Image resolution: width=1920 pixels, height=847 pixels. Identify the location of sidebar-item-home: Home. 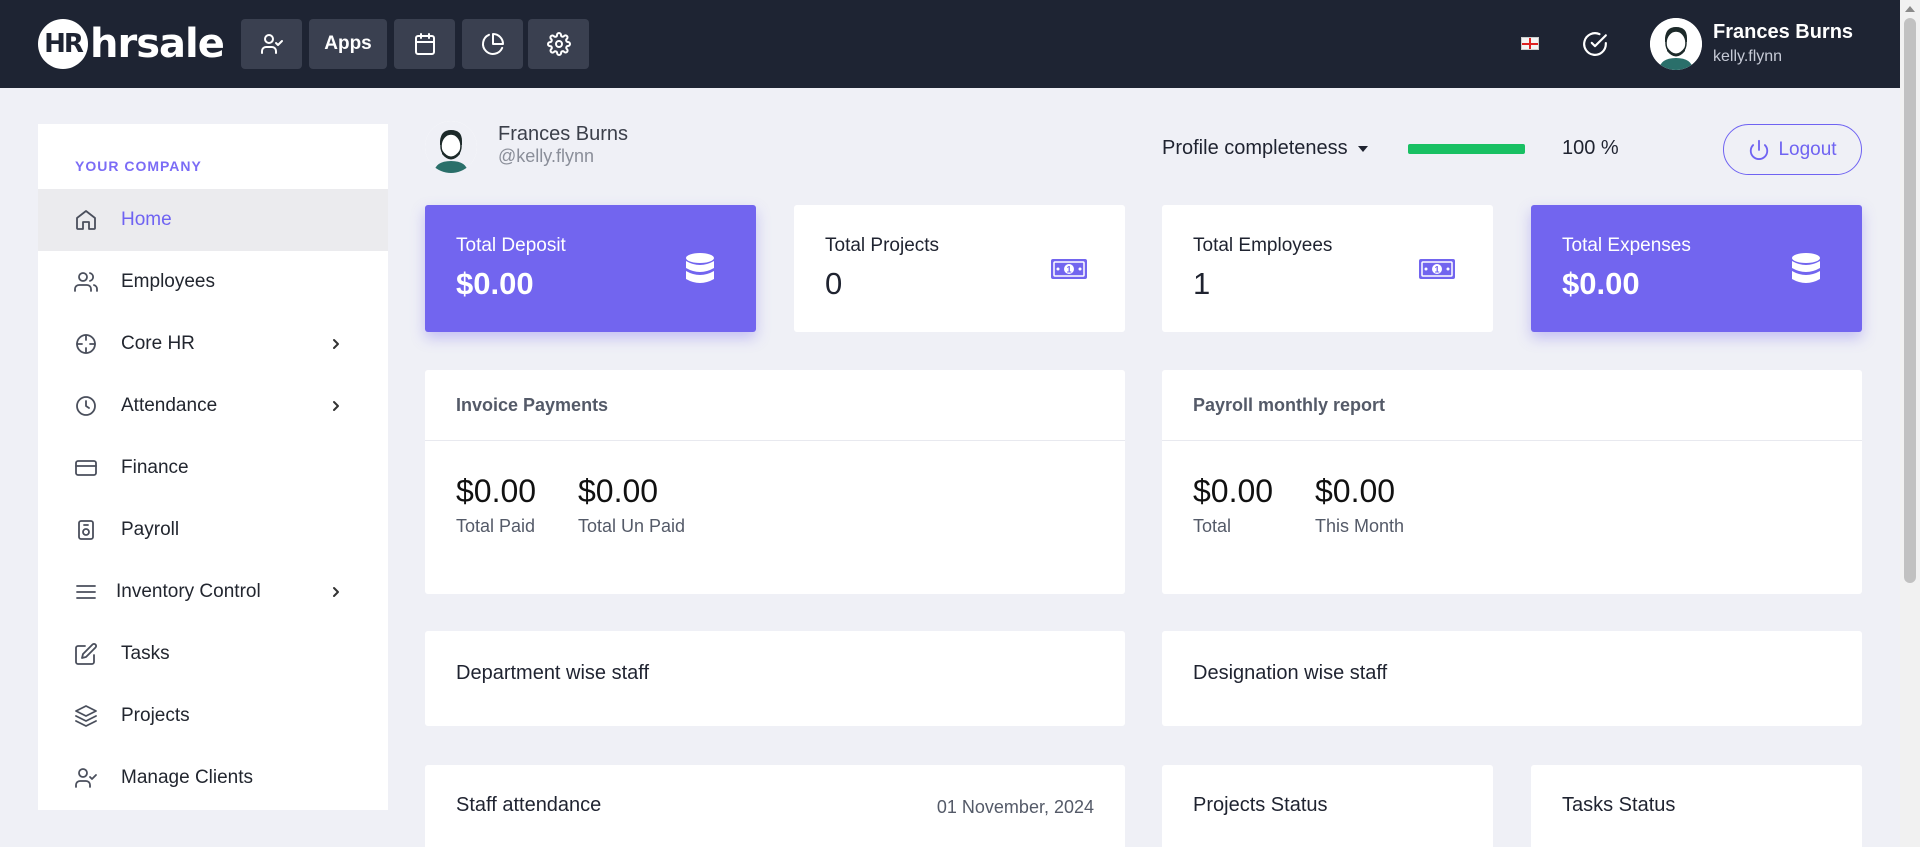
(213, 220).